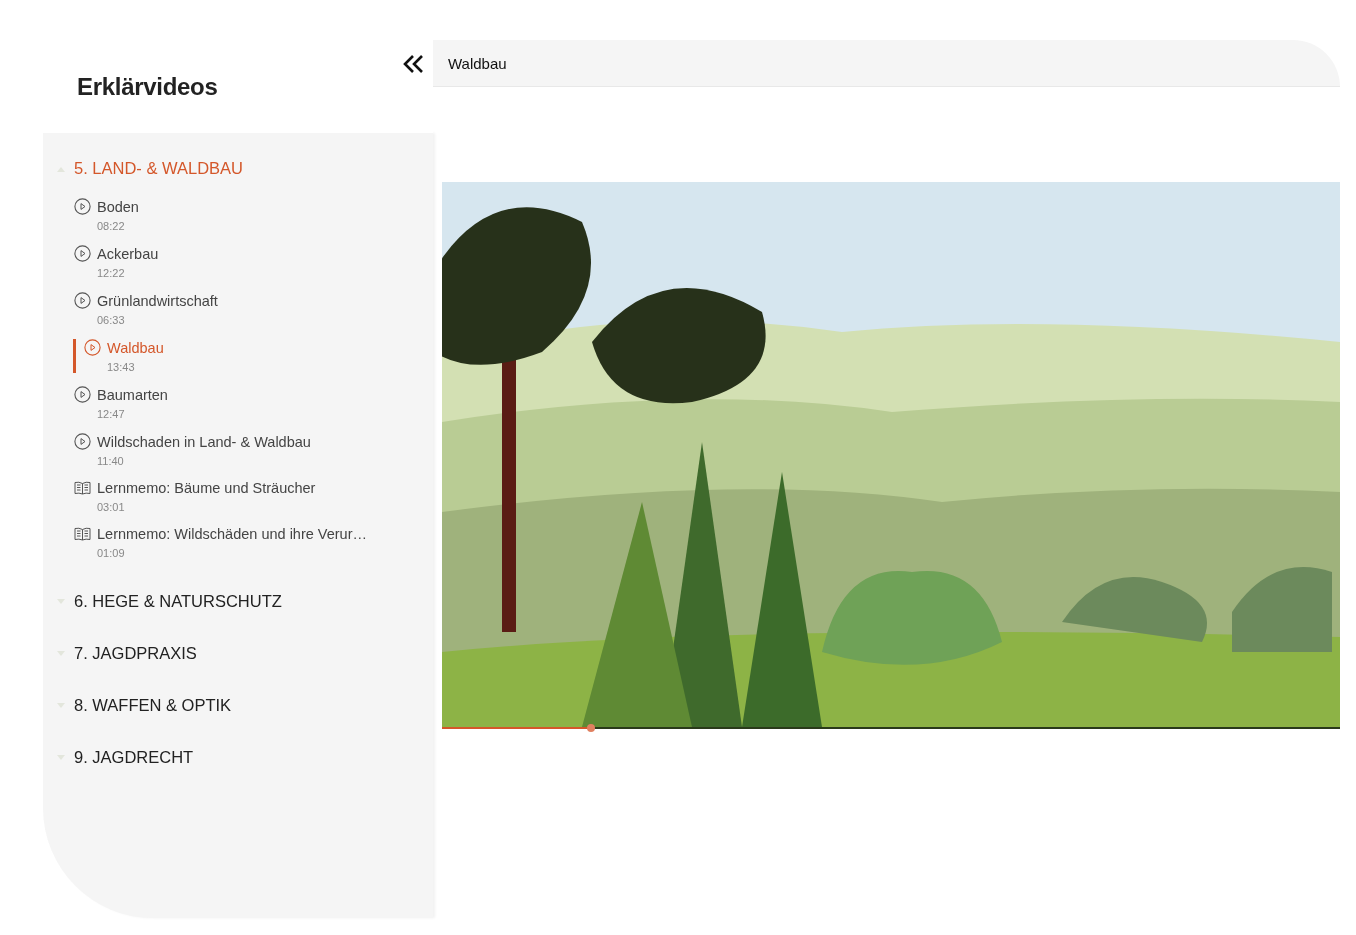 The height and width of the screenshot is (935, 1356). I want to click on lesson-title: Baumarten, so click(132, 394).